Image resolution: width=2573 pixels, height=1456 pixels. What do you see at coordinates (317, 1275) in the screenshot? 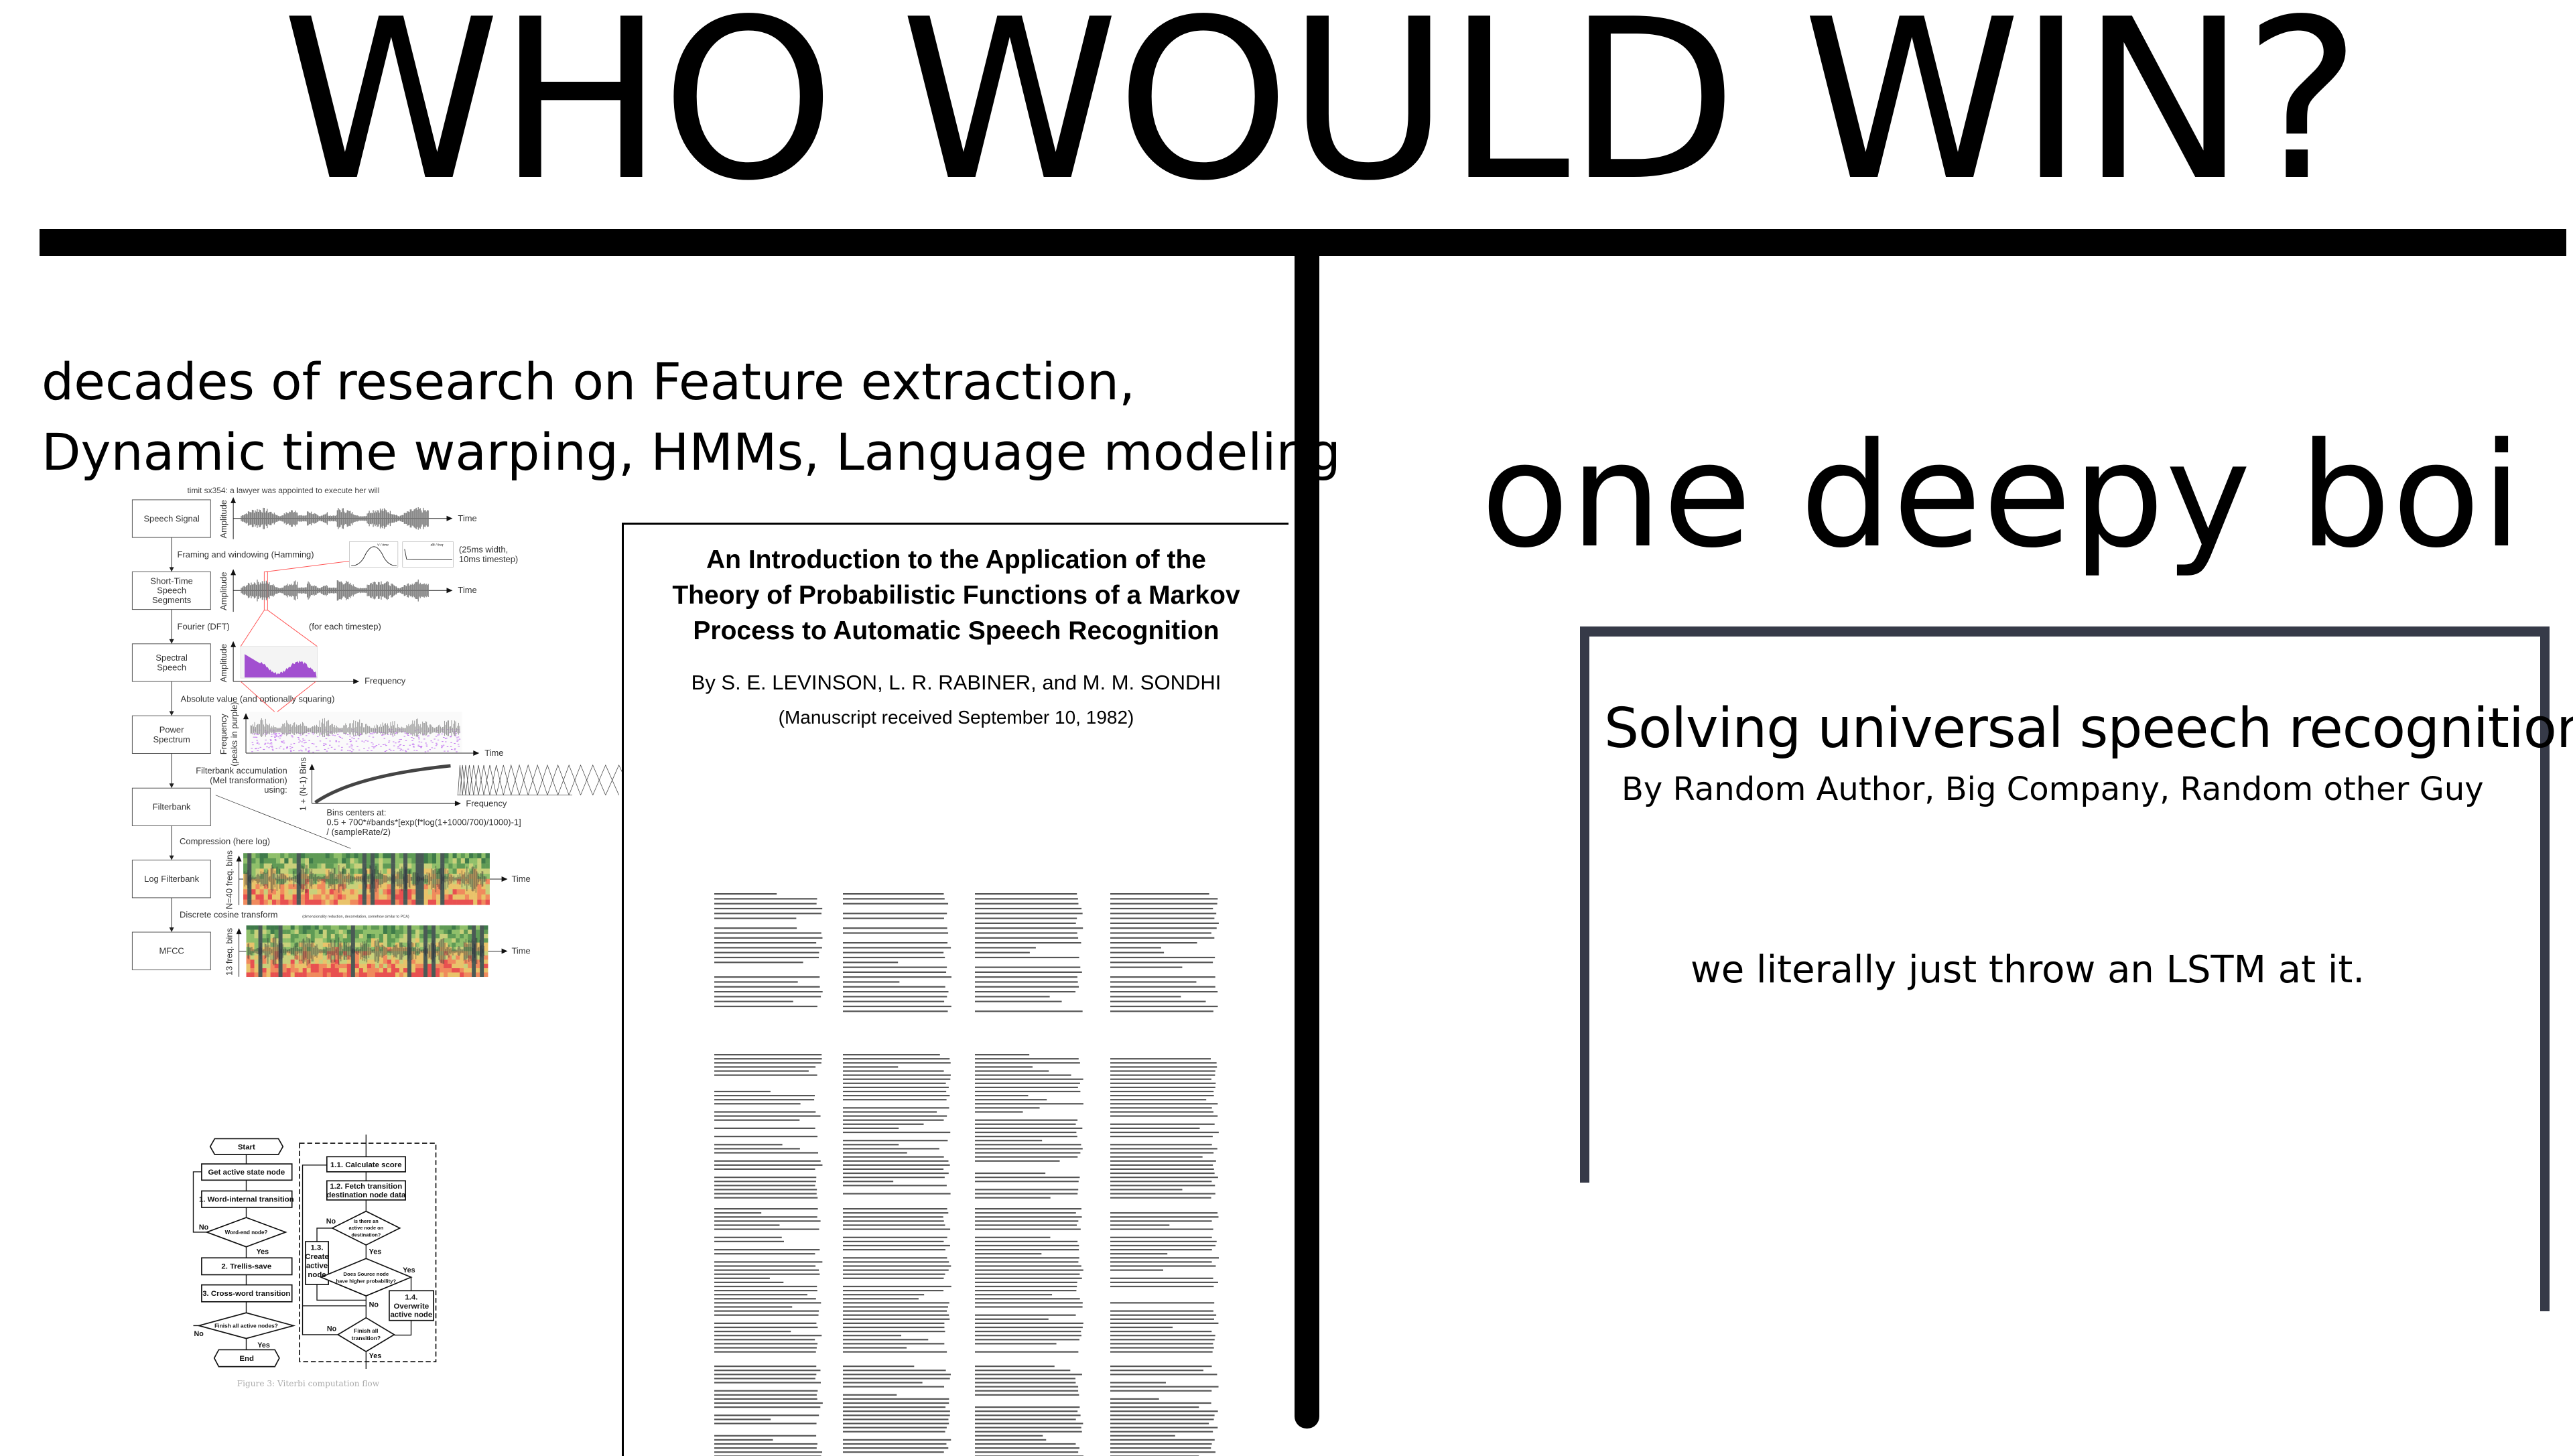
I see `fc-create-4: node` at bounding box center [317, 1275].